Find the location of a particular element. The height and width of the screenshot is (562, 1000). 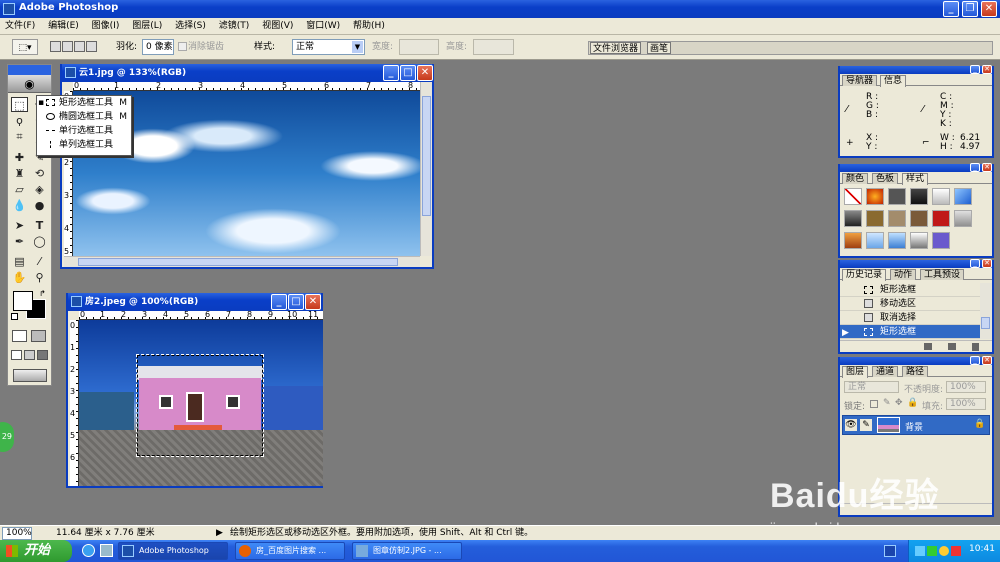

menu-image: 图像(I) is located at coordinates (106, 26).